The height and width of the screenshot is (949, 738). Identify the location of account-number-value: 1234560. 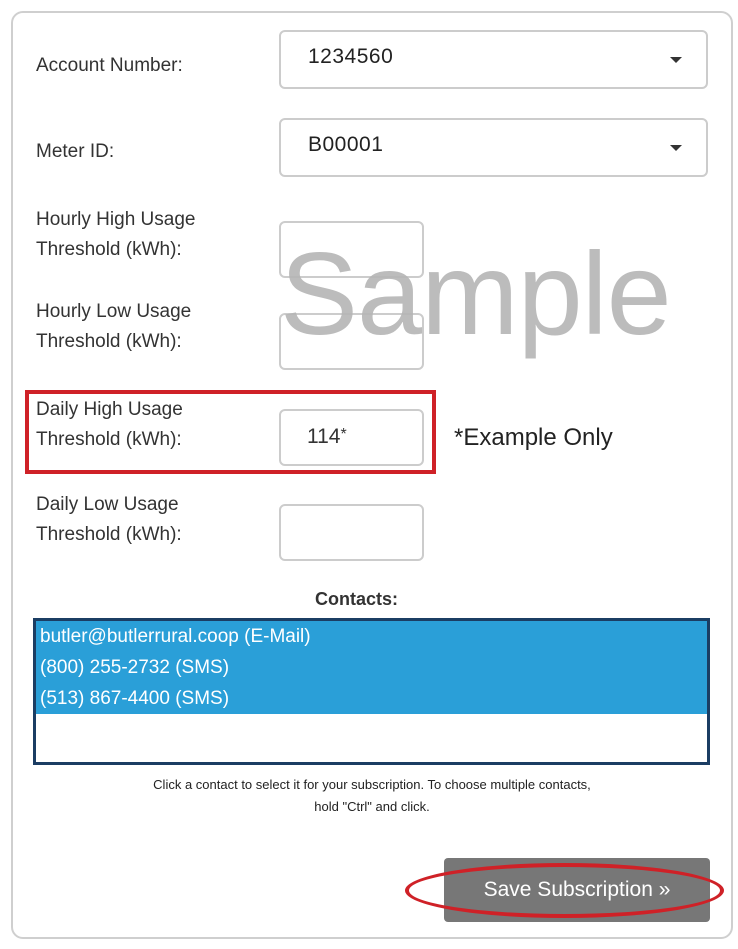
(351, 56).